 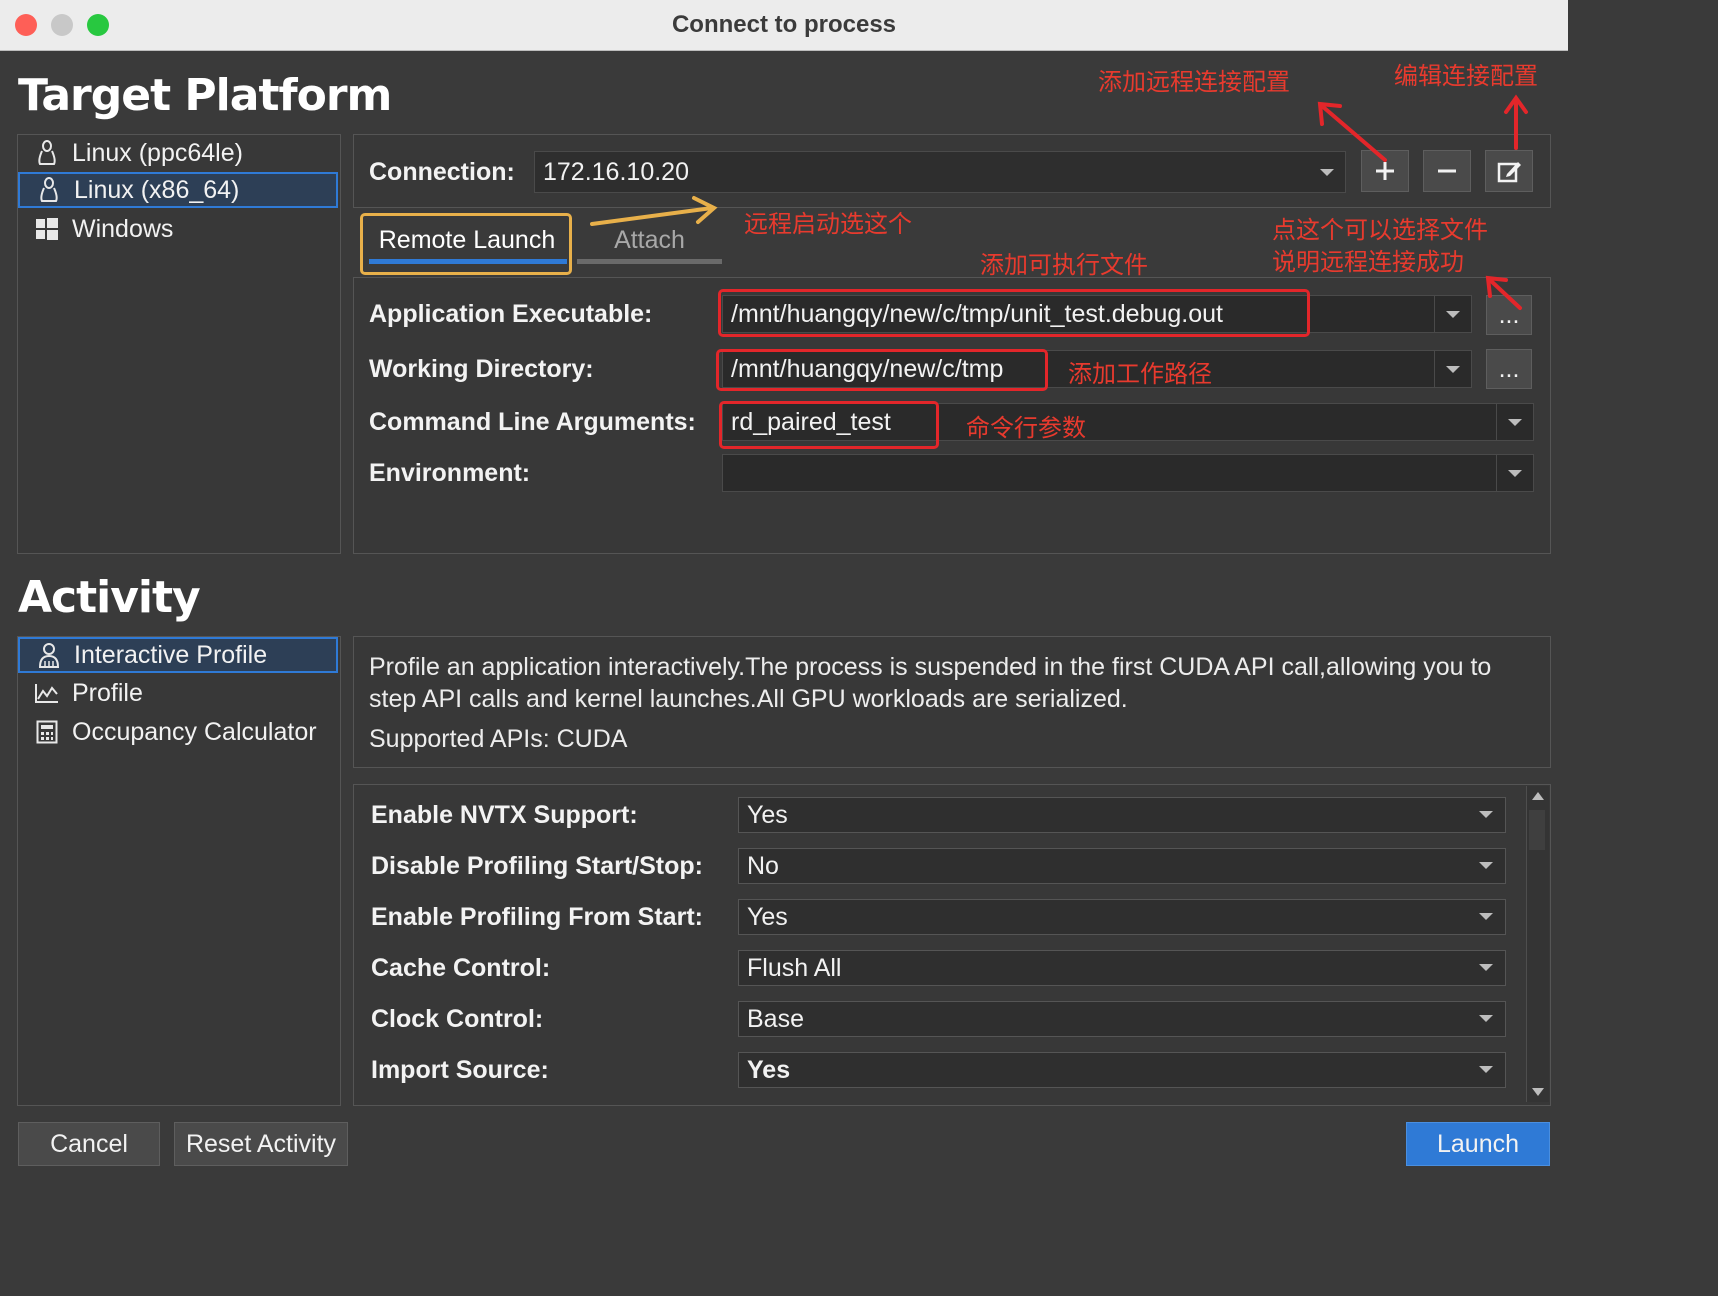 What do you see at coordinates (828, 224) in the screenshot?
I see `note-choose-this: 远程启动选这个` at bounding box center [828, 224].